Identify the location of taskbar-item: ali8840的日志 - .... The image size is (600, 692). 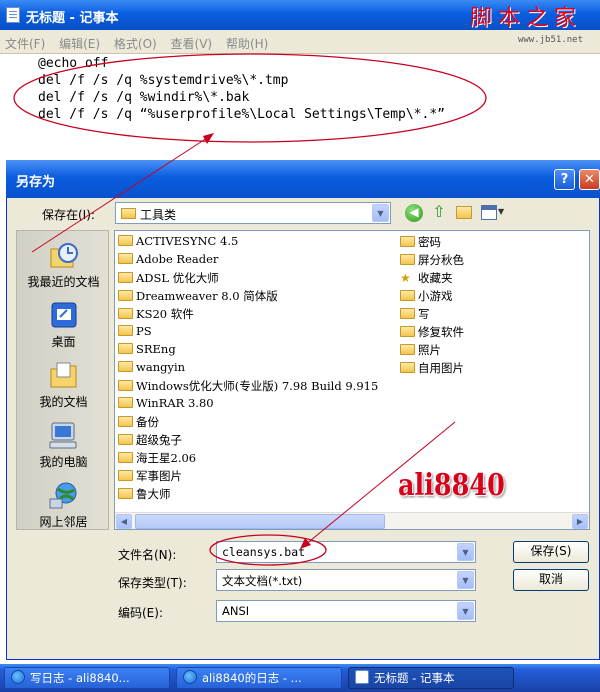
(259, 678).